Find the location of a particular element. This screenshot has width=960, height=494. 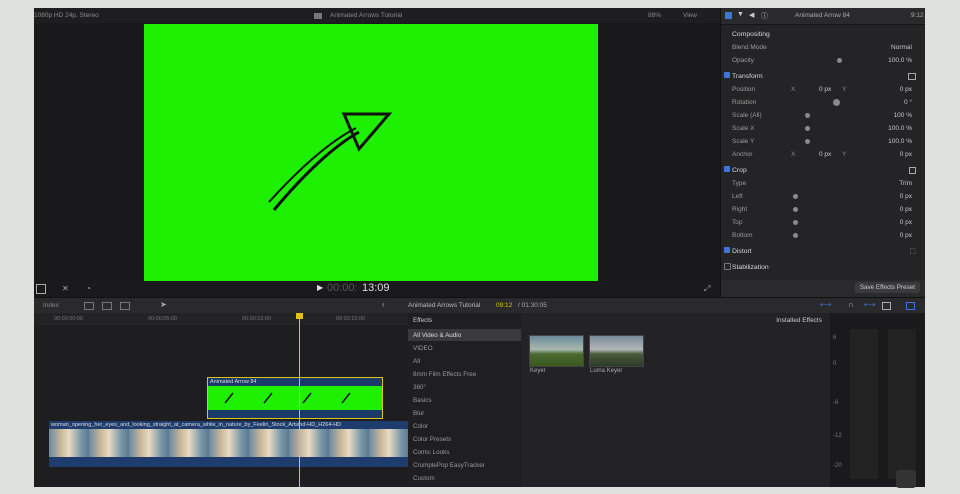

anchor-row: Anchor X 0 px Y 0 px is located at coordinates (823, 154).